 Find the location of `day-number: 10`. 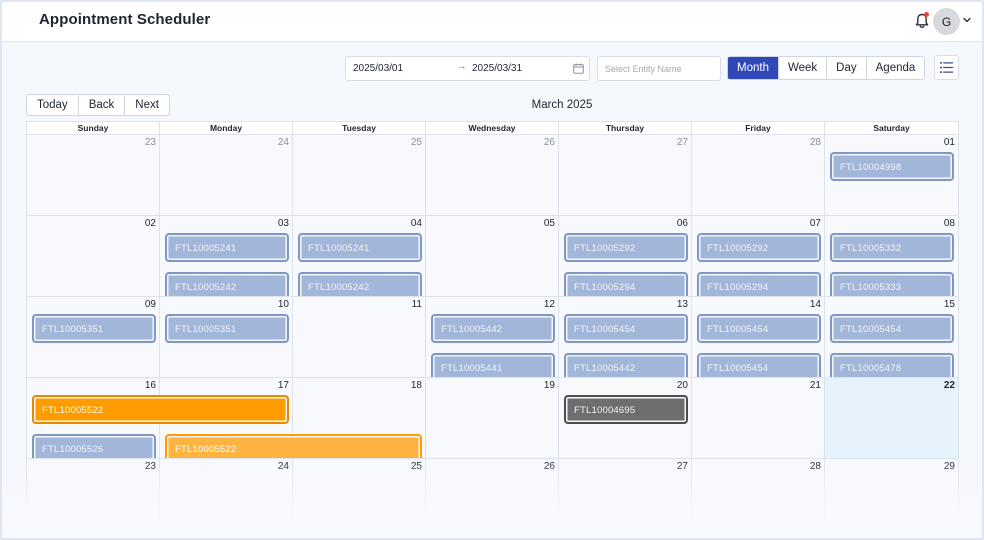

day-number: 10 is located at coordinates (283, 304).